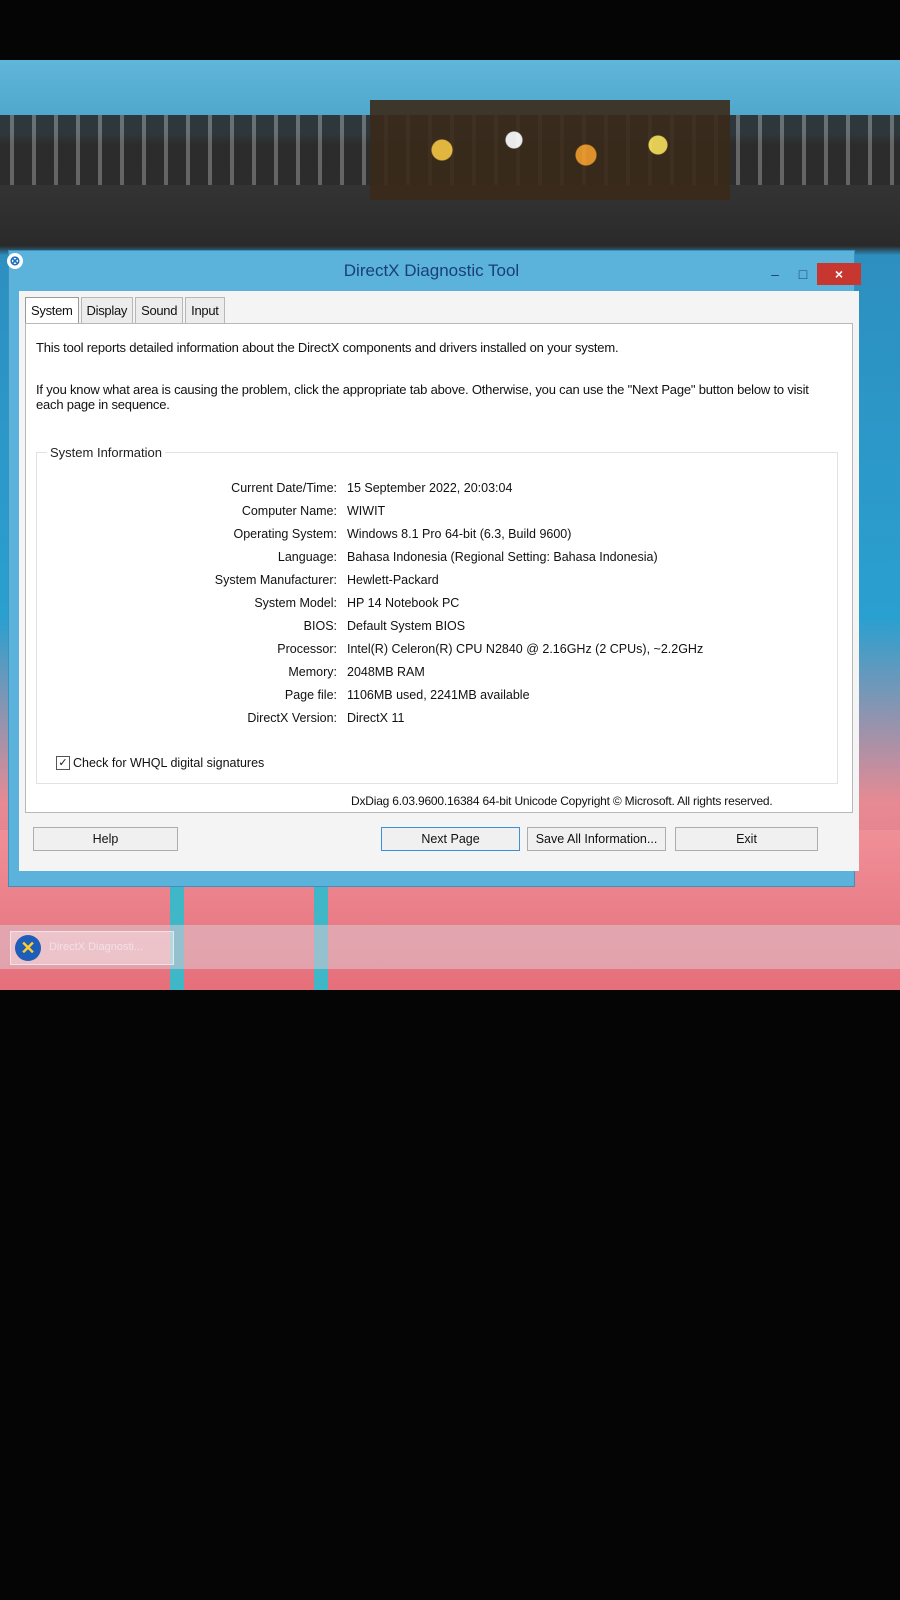 This screenshot has height=1600, width=900. I want to click on info-row-memory: Memory: 2048MB RAM, so click(437, 676).